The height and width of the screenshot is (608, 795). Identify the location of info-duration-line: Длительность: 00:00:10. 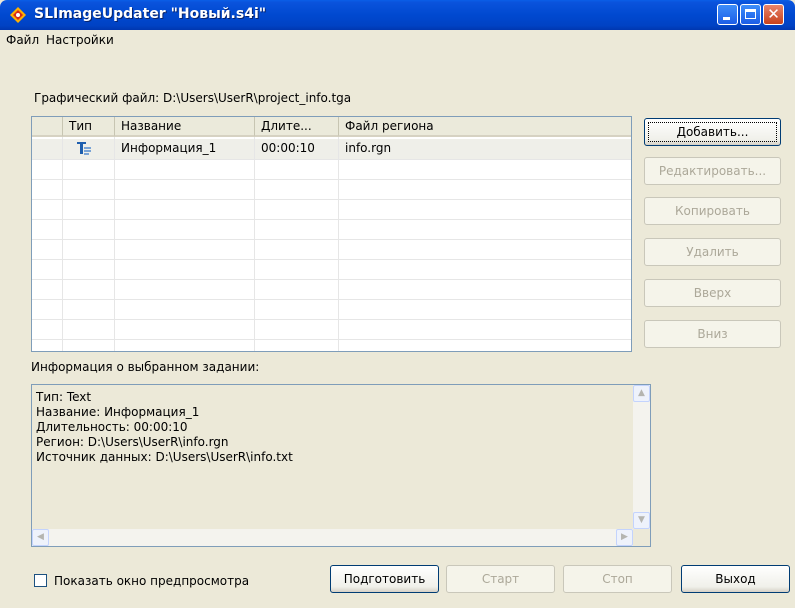
(112, 427).